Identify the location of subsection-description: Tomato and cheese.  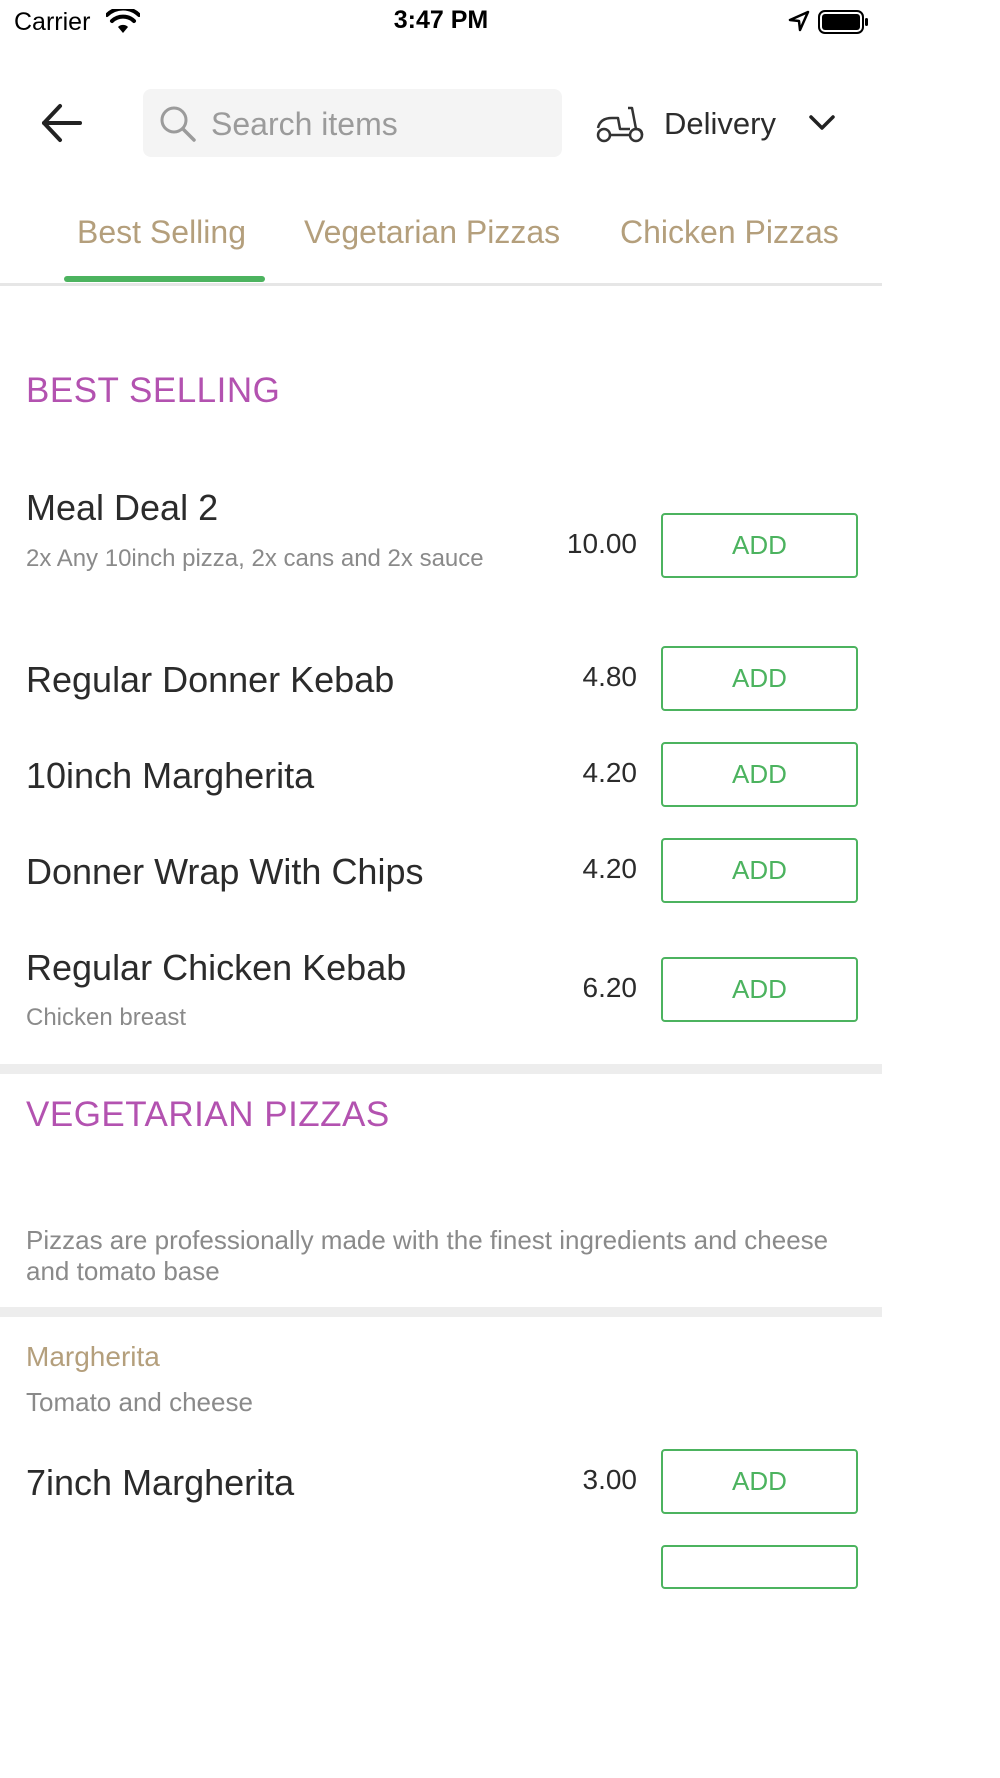
(139, 1402).